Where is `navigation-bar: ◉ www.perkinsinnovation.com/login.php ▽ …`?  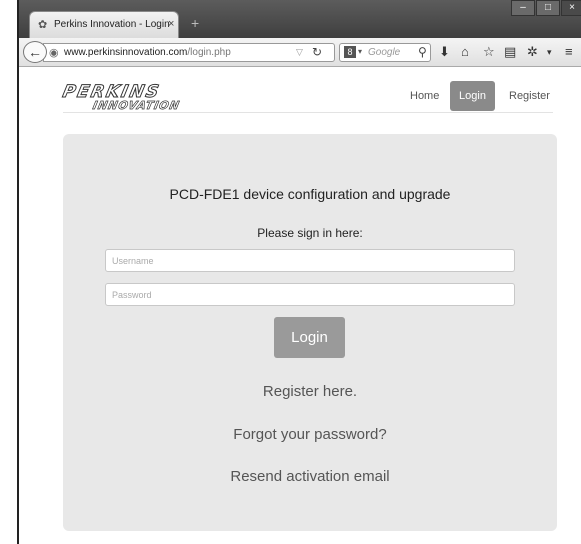 navigation-bar: ◉ www.perkinsinnovation.com/login.php ▽ … is located at coordinates (300, 52).